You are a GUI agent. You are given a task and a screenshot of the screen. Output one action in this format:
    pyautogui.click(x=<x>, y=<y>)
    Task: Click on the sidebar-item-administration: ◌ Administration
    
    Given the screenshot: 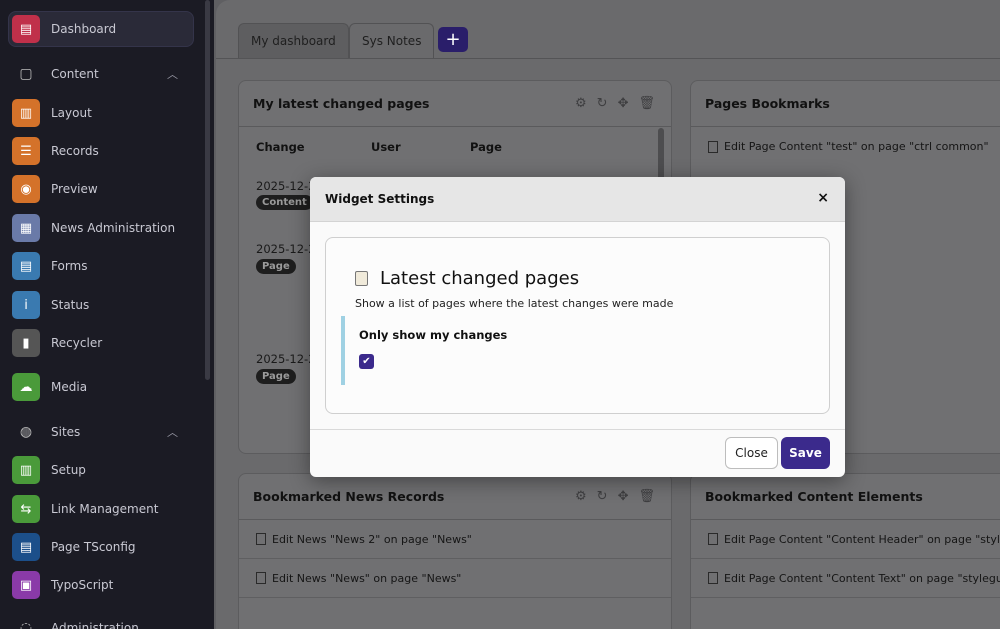 What is the action you would take?
    pyautogui.click(x=100, y=619)
    